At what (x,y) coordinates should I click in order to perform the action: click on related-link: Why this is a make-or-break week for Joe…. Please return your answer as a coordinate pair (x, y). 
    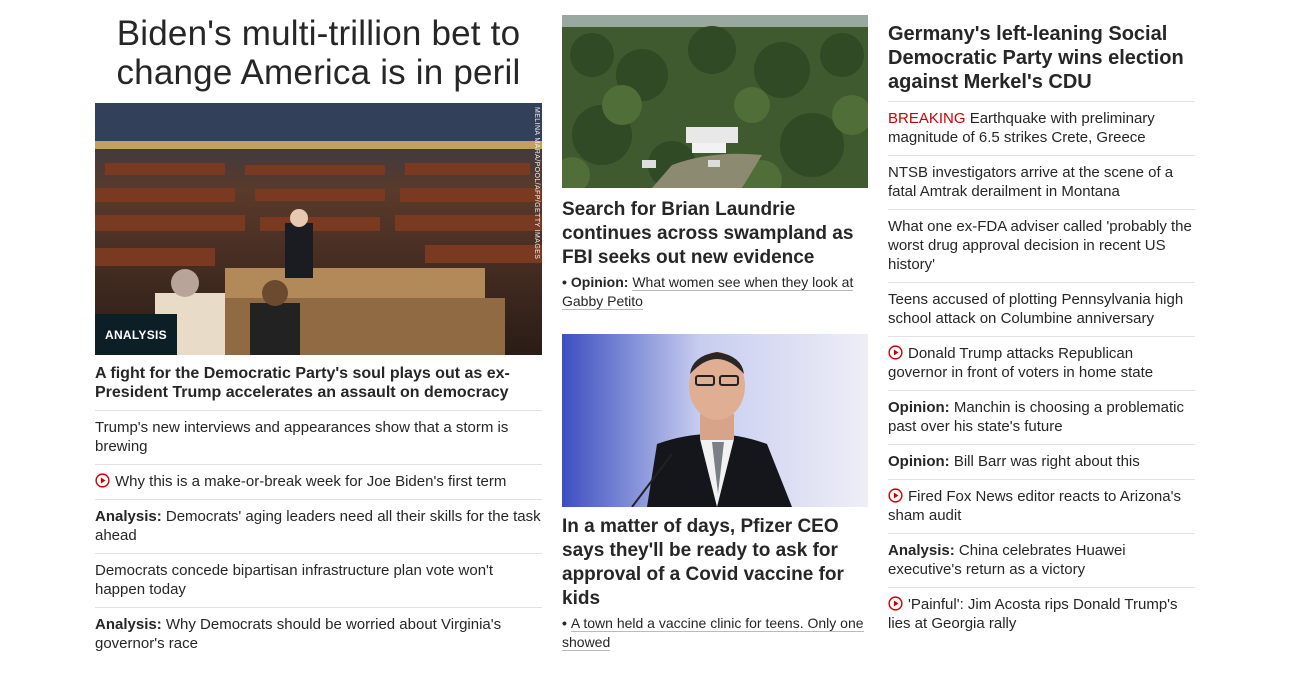
    Looking at the image, I should click on (300, 481).